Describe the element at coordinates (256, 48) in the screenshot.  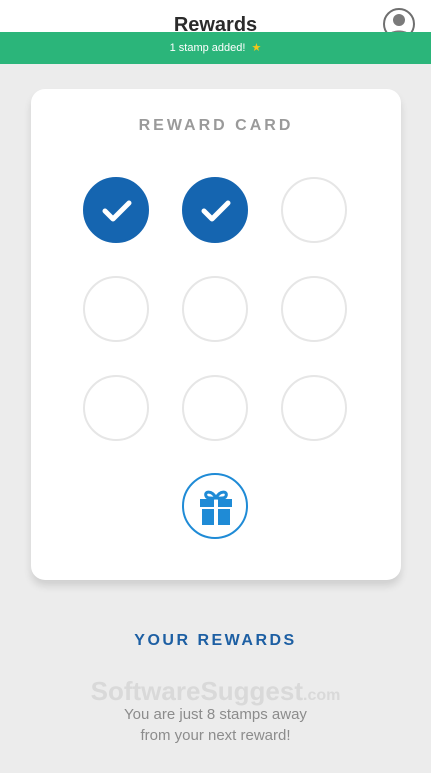
I see `star-icon: ★` at that location.